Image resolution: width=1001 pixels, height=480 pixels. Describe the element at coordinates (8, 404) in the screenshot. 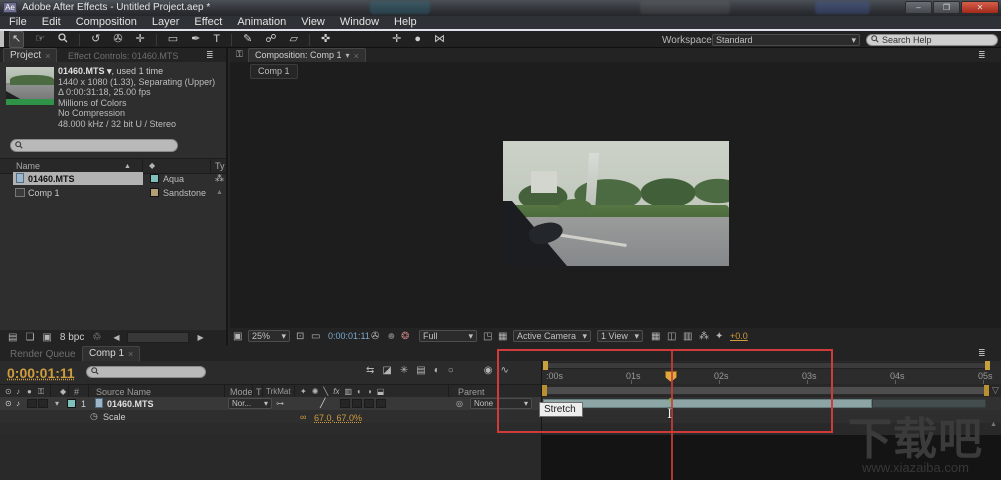

I see `layer-video-icon: ⊙` at that location.